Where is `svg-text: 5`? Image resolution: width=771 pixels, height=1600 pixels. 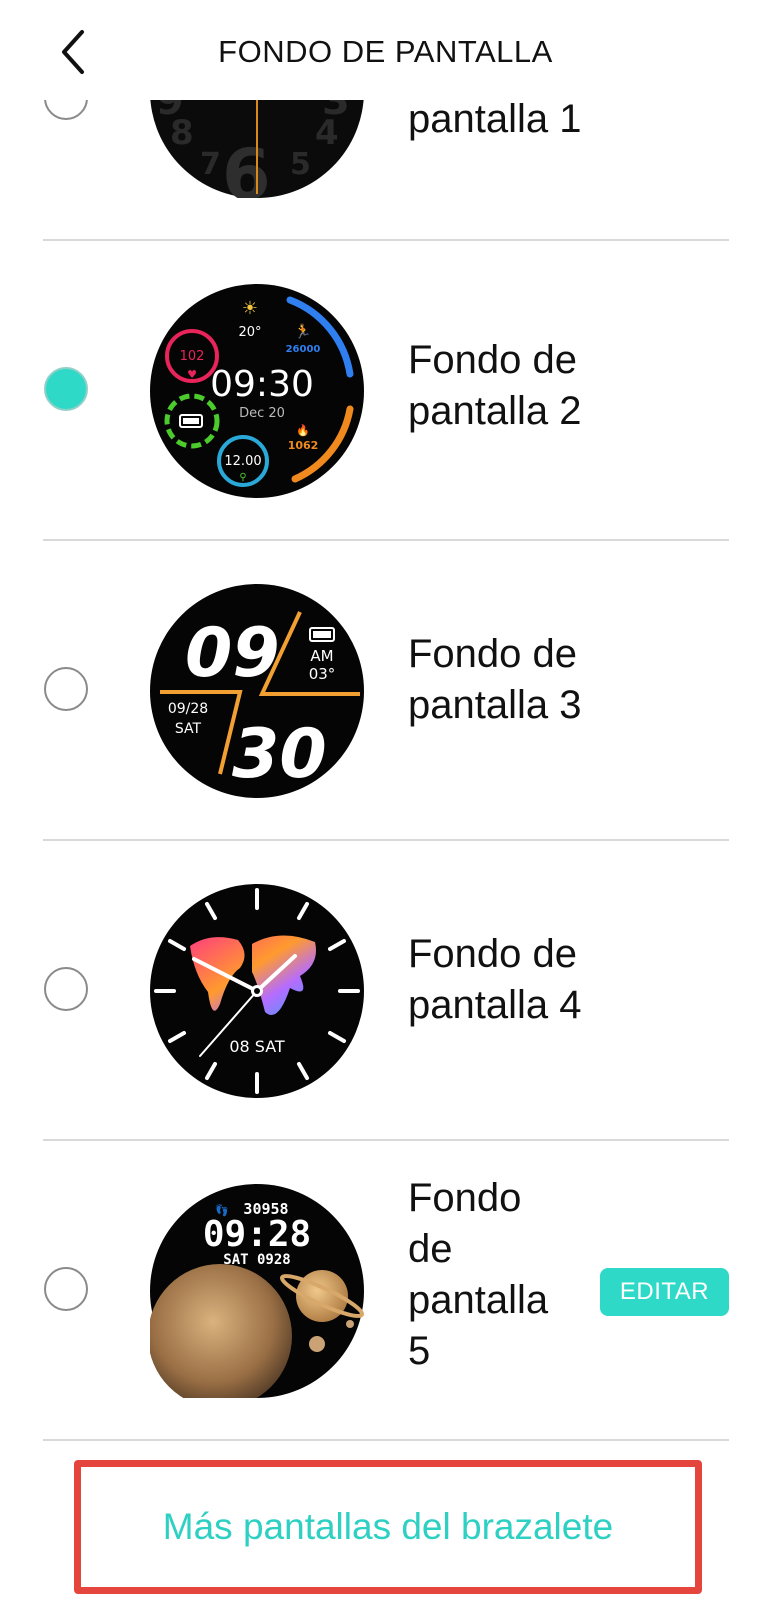
svg-text: 5 is located at coordinates (300, 164).